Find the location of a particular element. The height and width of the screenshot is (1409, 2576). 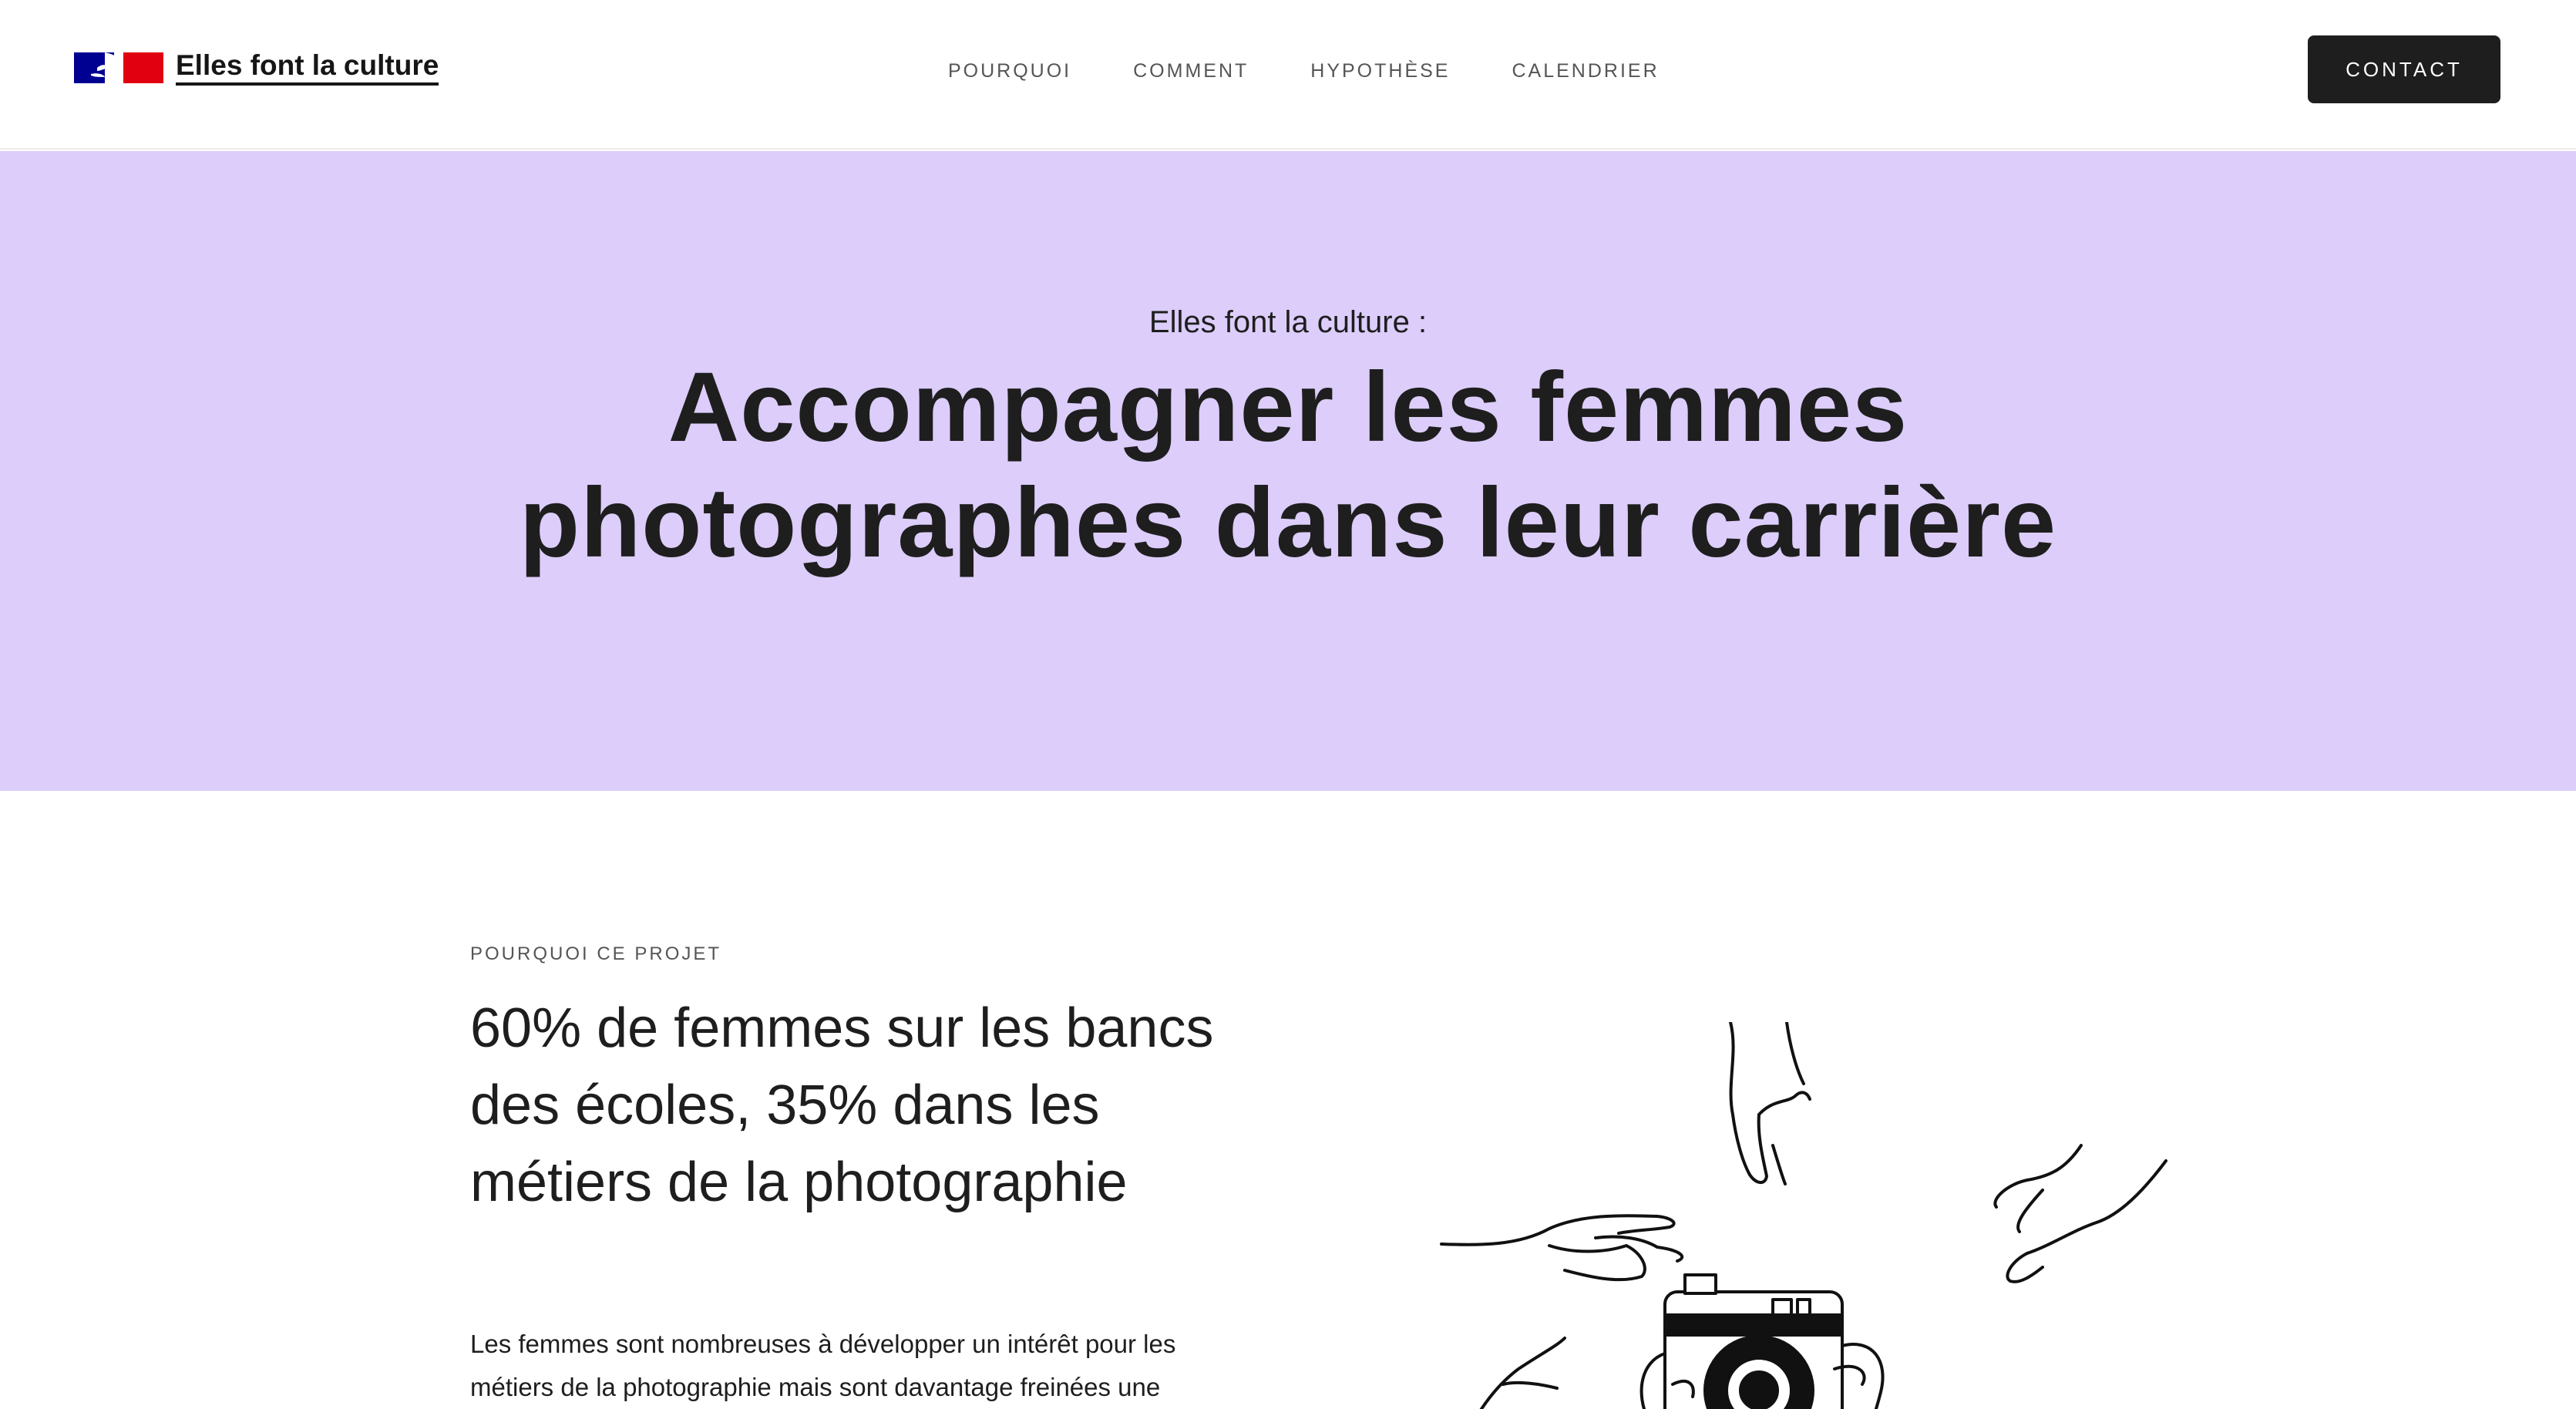

brand-home-link: Elles font la culture is located at coordinates (256, 68).